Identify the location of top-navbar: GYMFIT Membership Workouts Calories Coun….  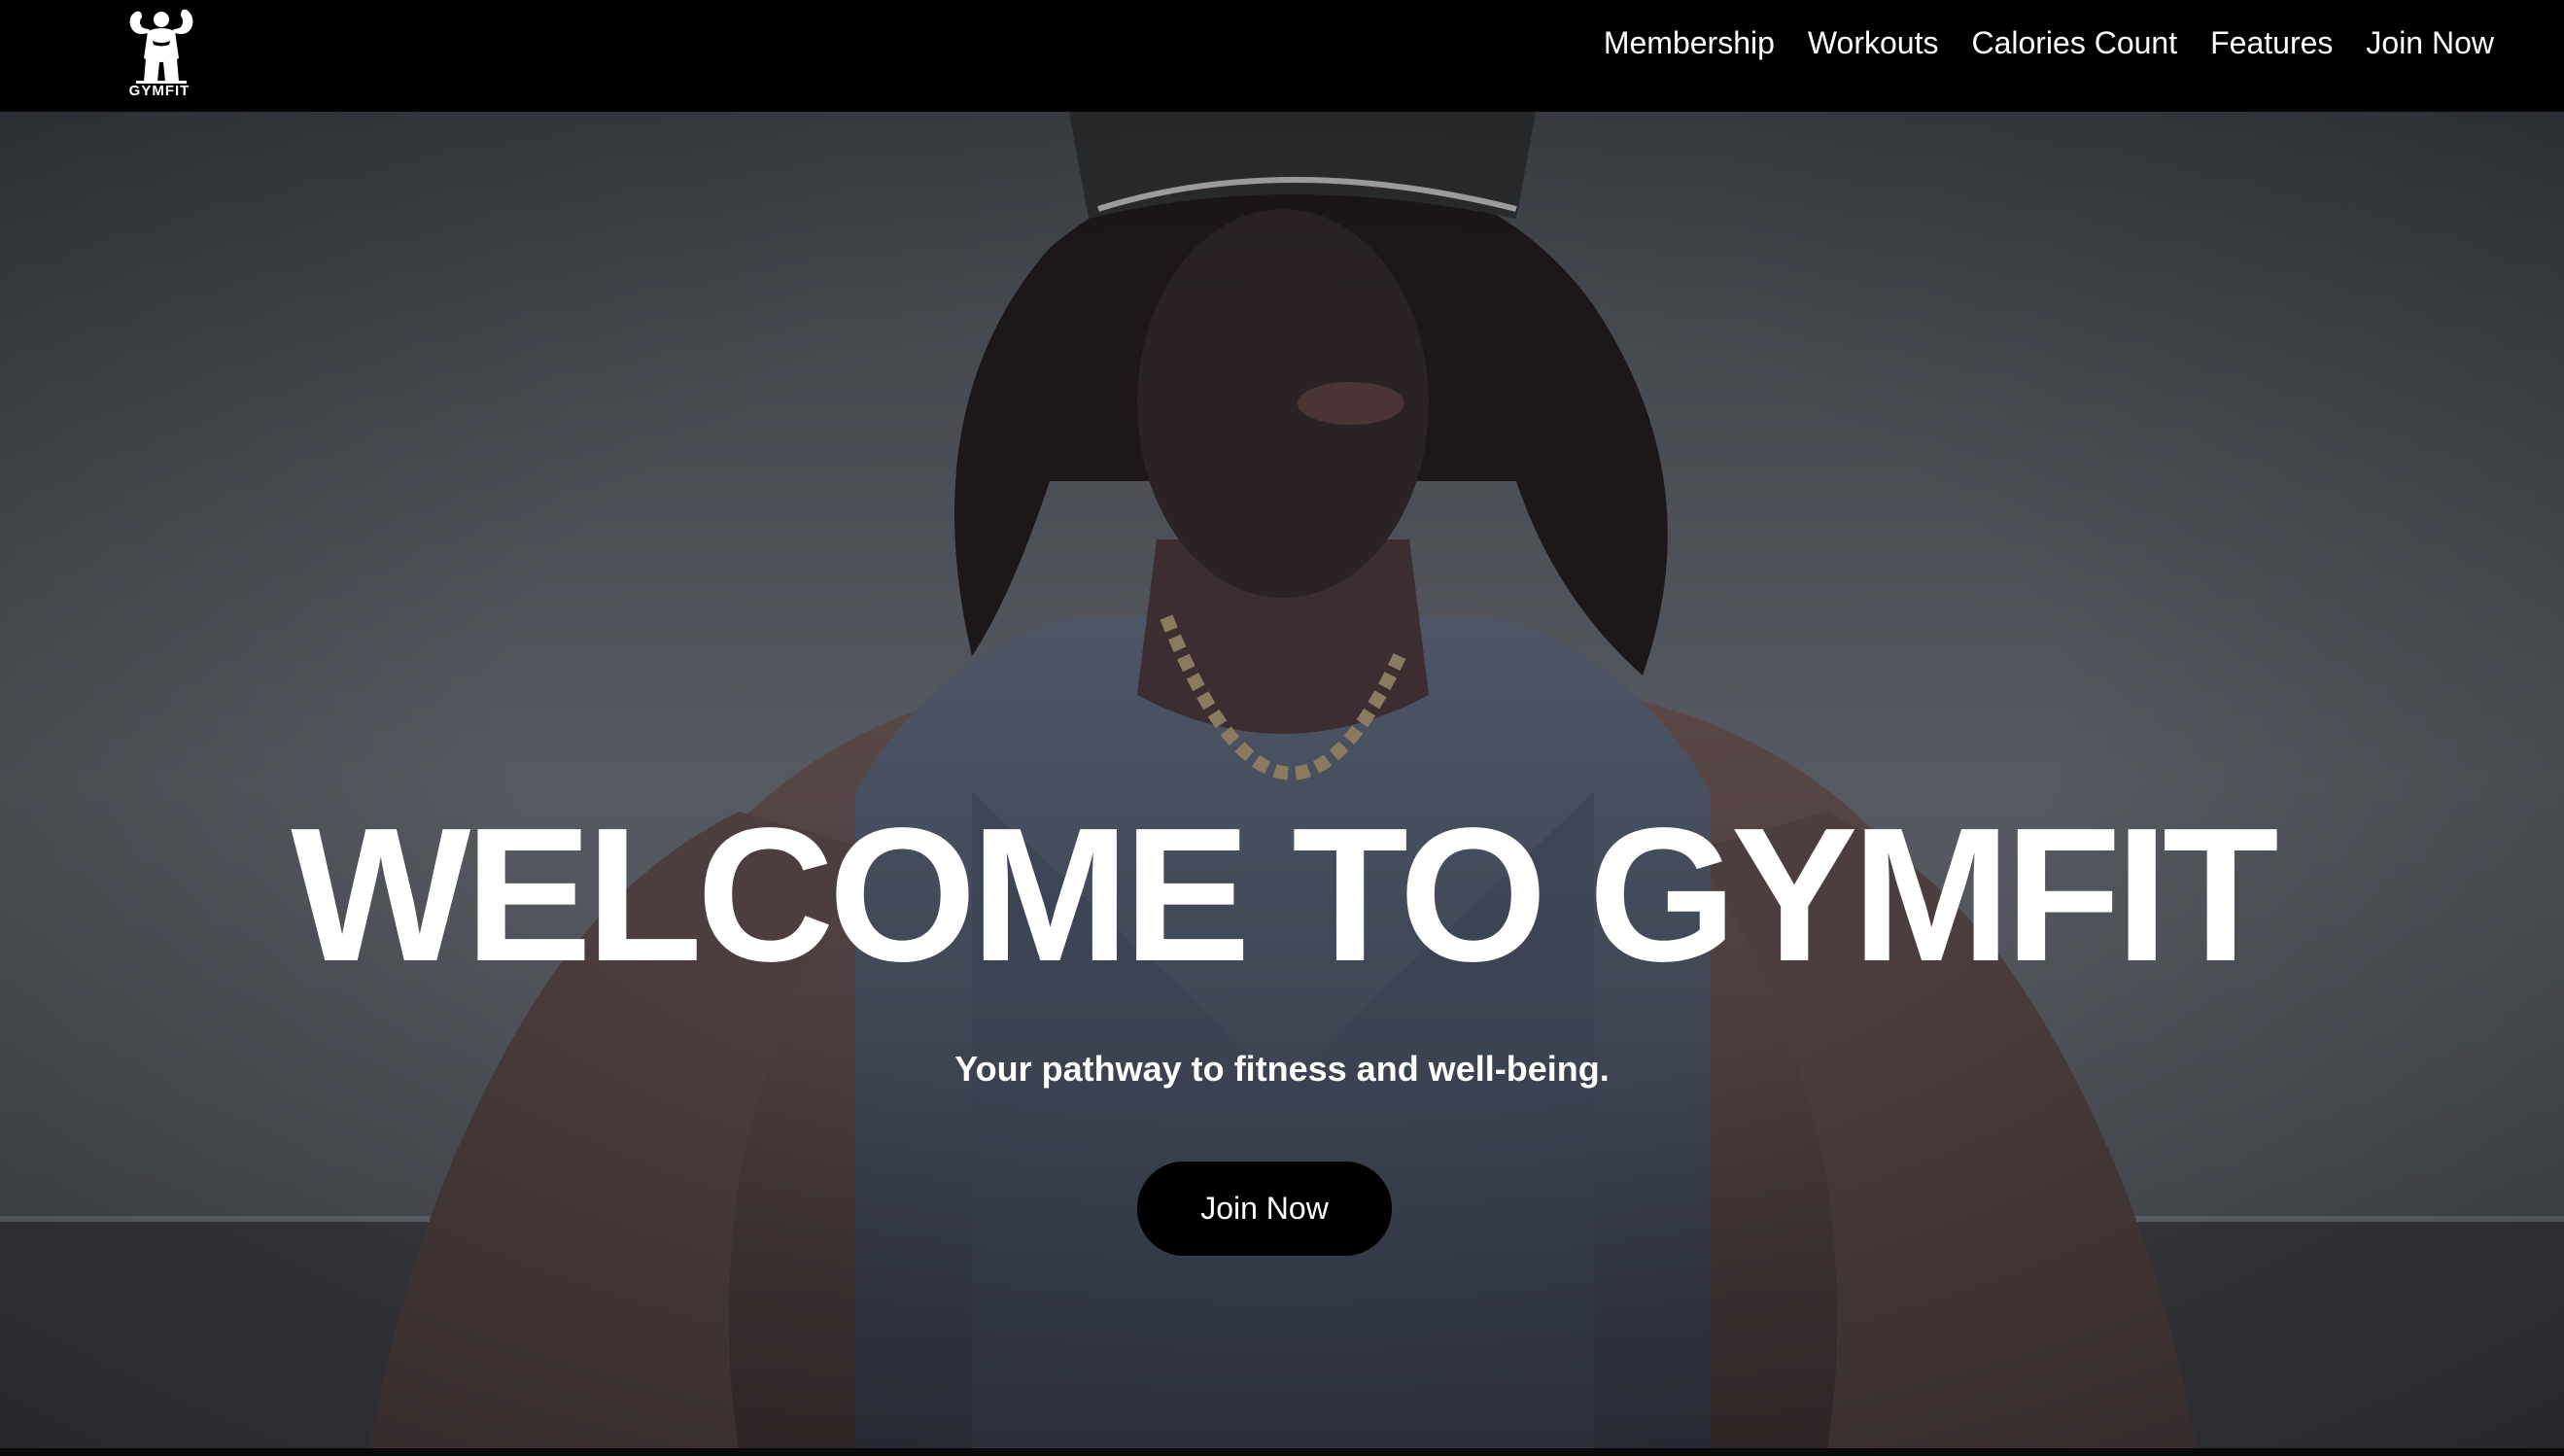
(1282, 56).